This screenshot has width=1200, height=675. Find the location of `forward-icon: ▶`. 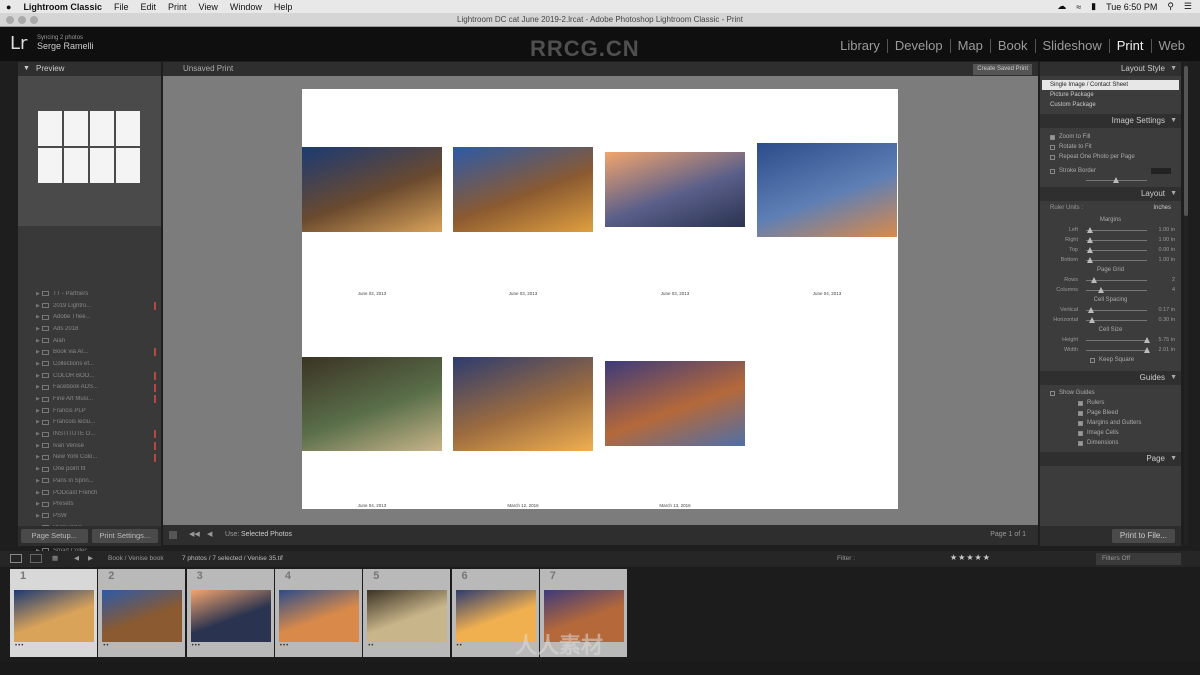

forward-icon: ▶ is located at coordinates (90, 558).